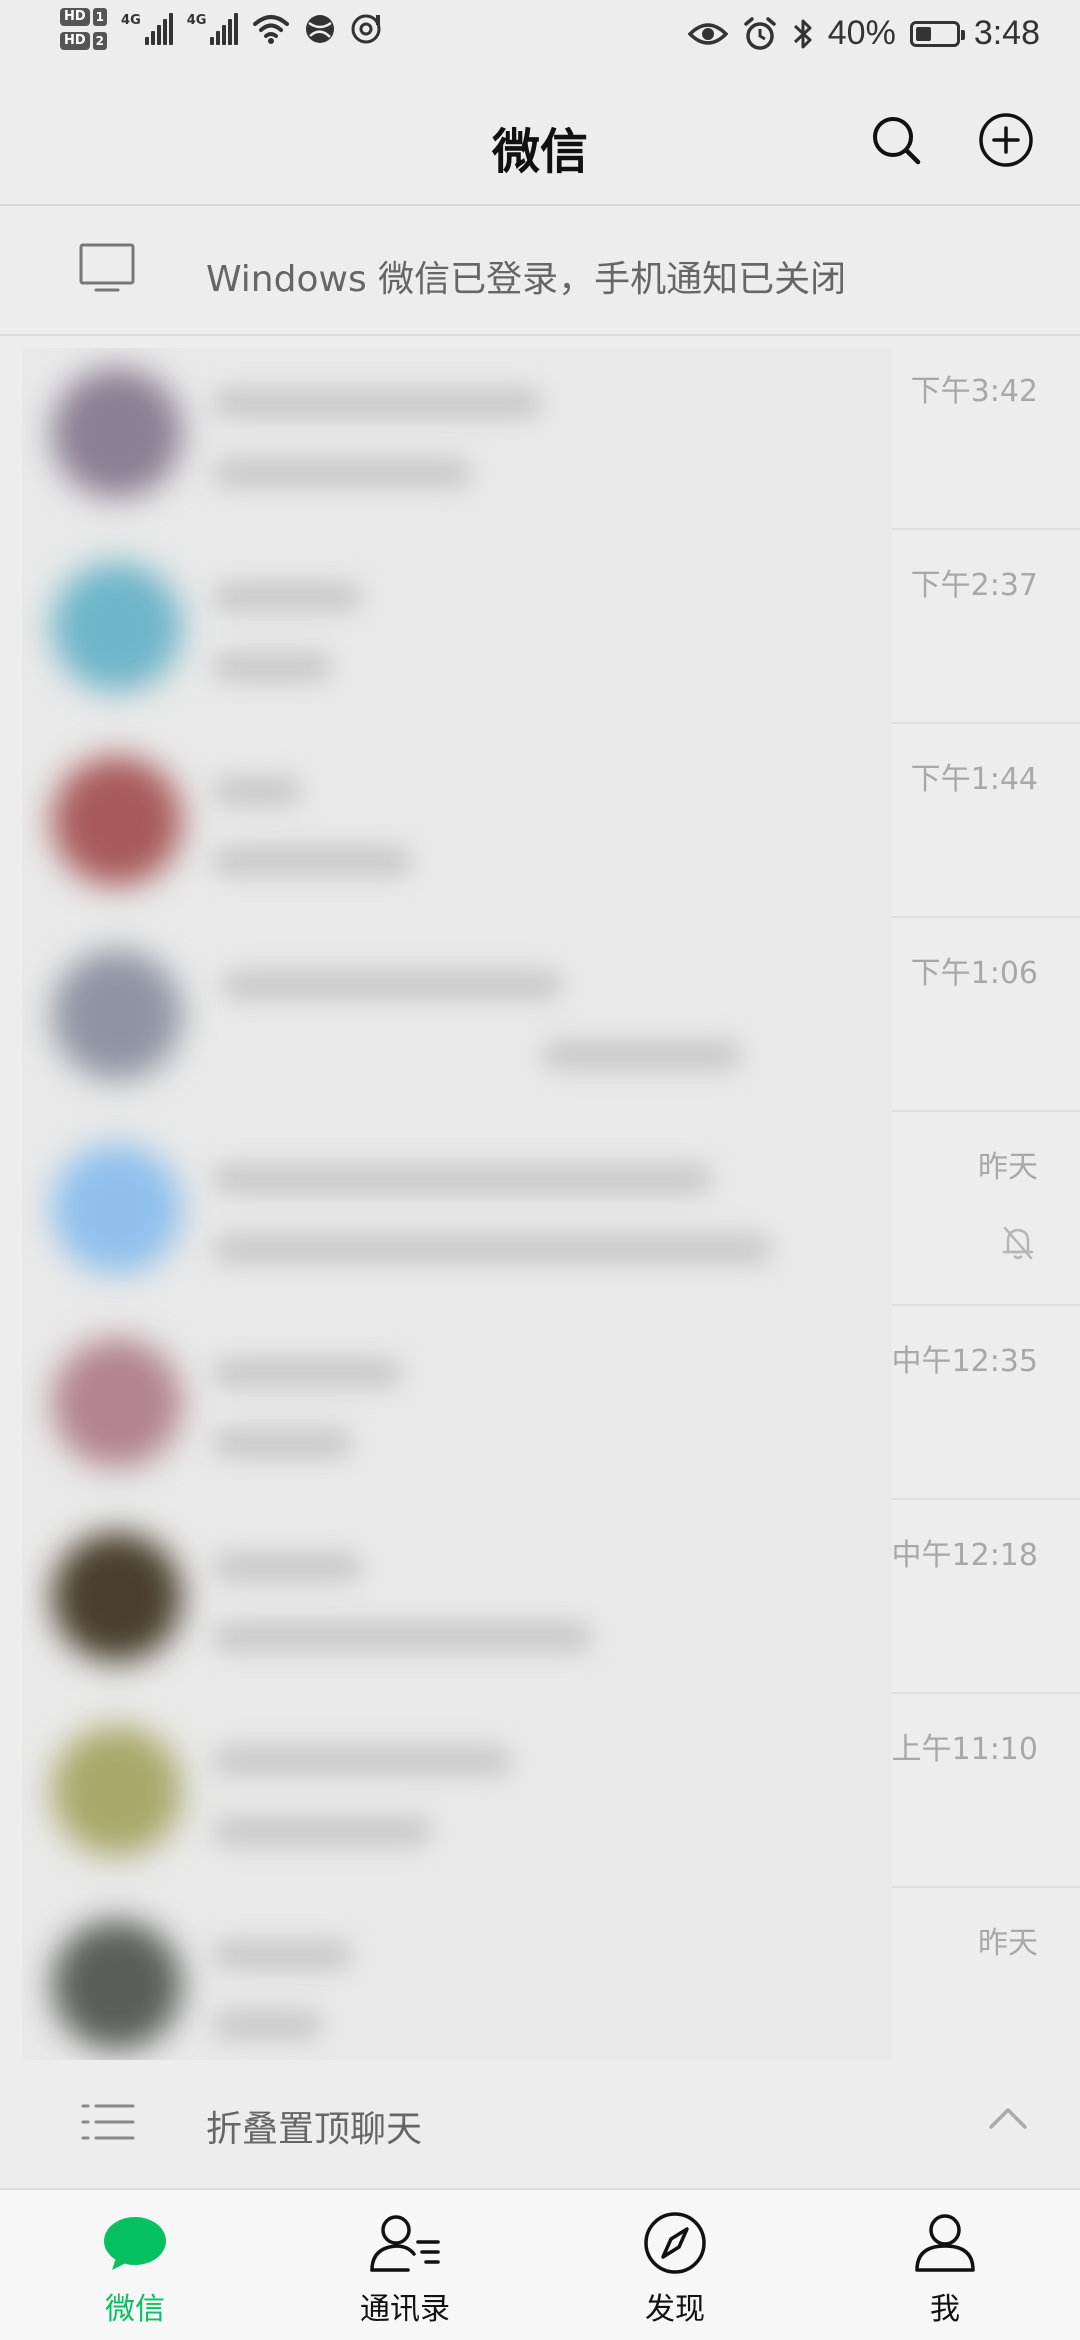 The image size is (1080, 2340). Describe the element at coordinates (213, 29) in the screenshot. I see `signal-2-icon: 4G` at that location.